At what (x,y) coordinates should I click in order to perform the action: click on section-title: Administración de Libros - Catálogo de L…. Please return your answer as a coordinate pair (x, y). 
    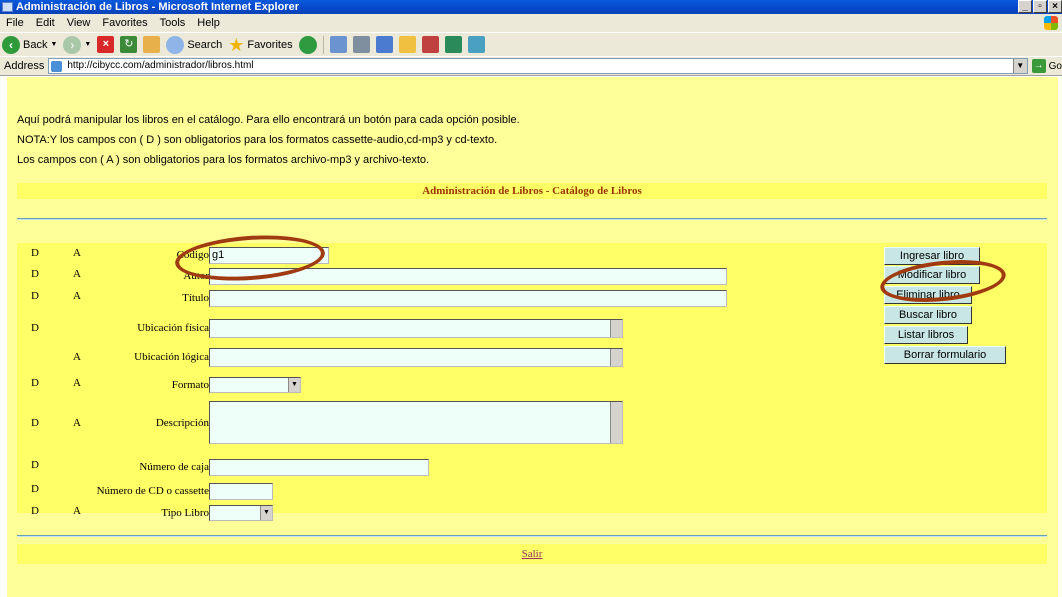
    Looking at the image, I should click on (532, 191).